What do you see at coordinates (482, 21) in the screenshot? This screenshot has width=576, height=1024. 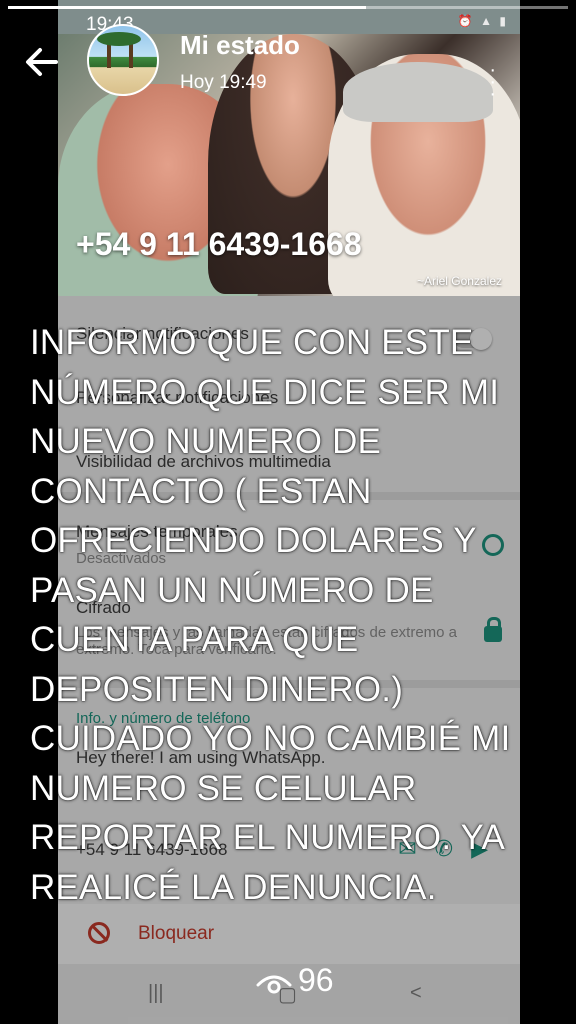 I see `embedded-status-icons: ⏰ ▲ ▮` at bounding box center [482, 21].